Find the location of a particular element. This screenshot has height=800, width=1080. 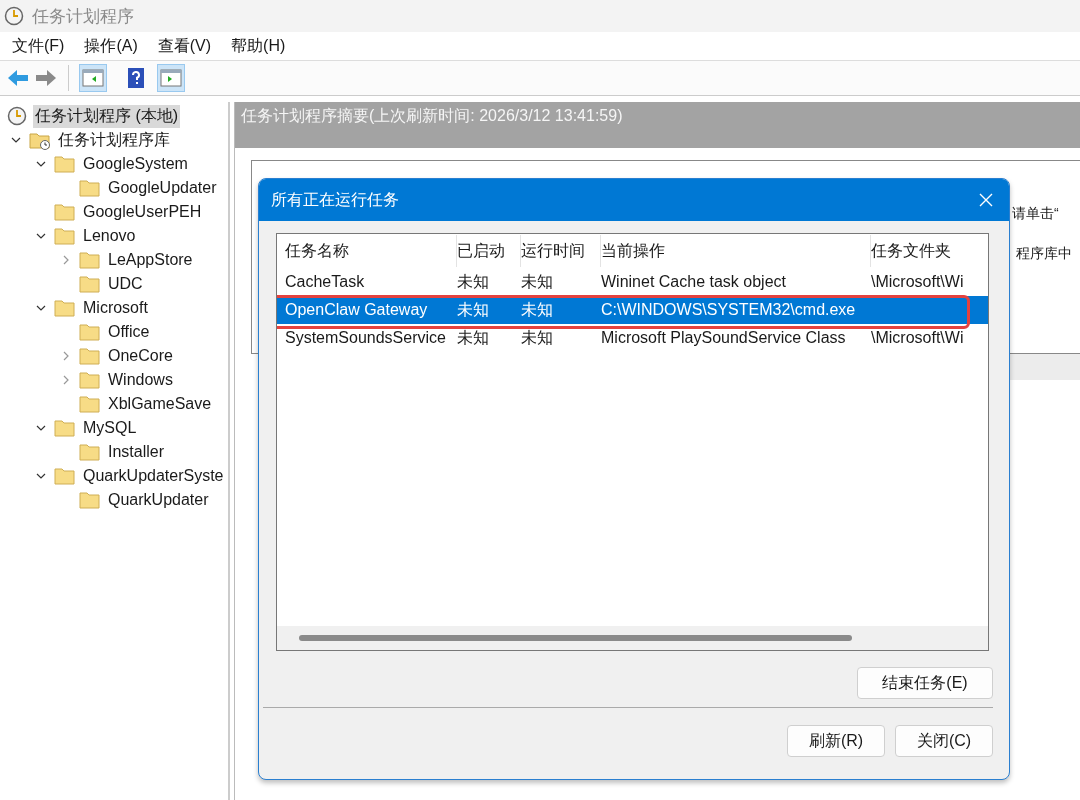

column-header: 已启动 is located at coordinates (489, 251).